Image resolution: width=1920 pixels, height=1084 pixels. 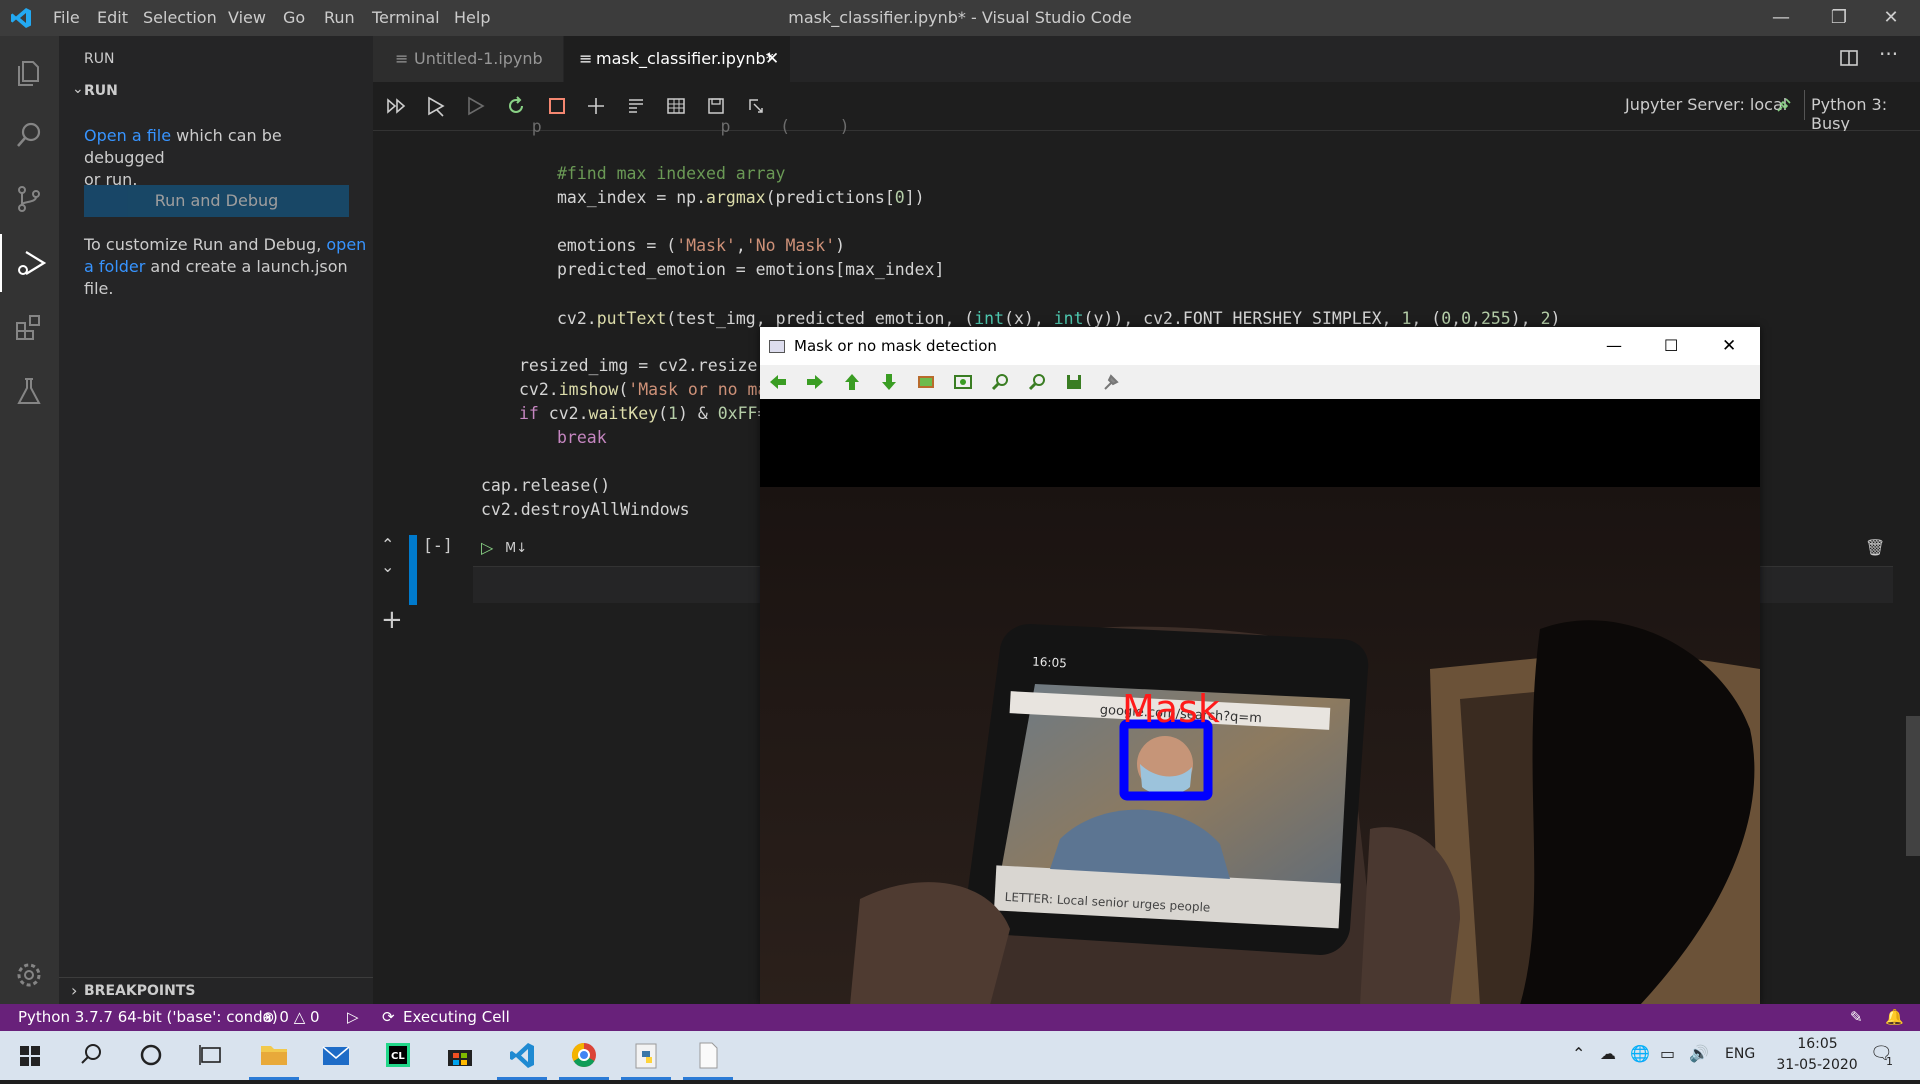 What do you see at coordinates (1817, 1065) in the screenshot?
I see `taskbar-date: 31-05-2020` at bounding box center [1817, 1065].